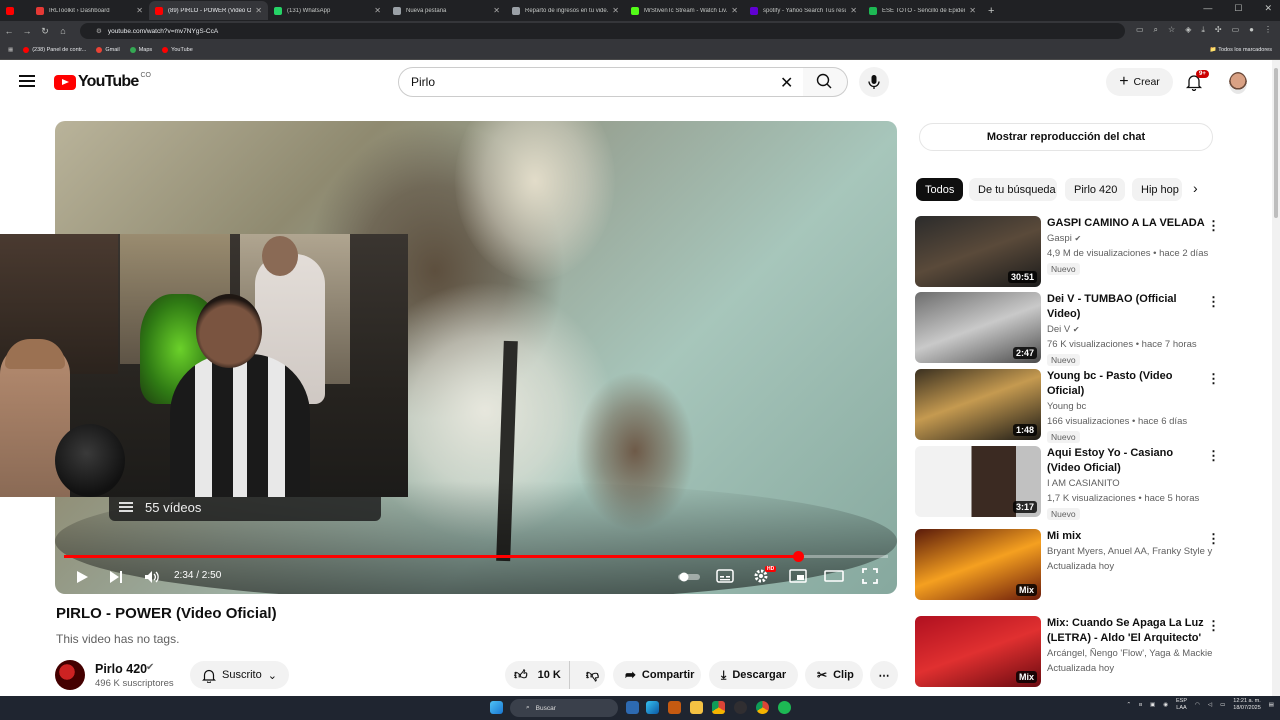  What do you see at coordinates (121, 669) in the screenshot?
I see `channel-name: Pirlo 420` at bounding box center [121, 669].